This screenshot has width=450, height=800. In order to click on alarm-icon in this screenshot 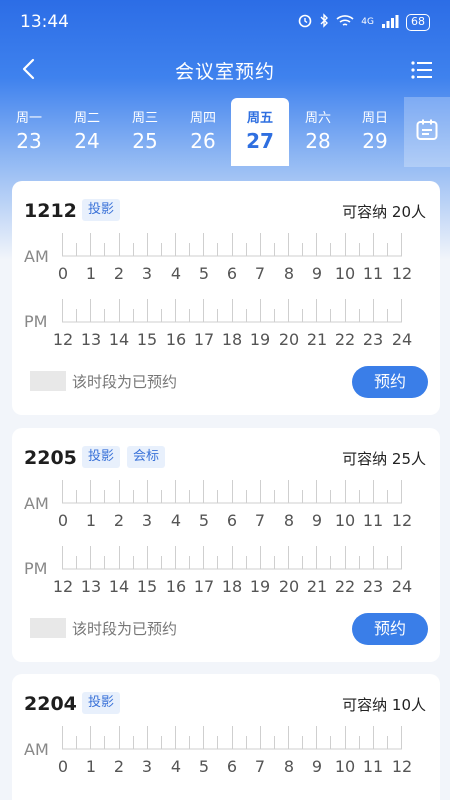, I will do `click(305, 22)`.